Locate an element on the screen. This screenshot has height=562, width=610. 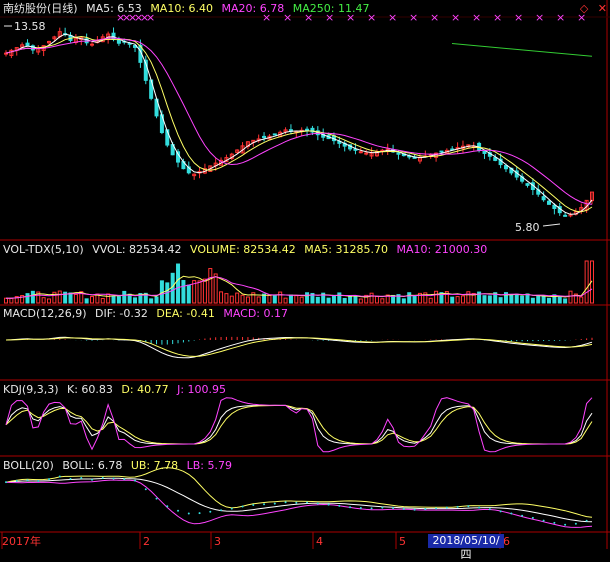
stock-title: 南纺股份(日线) is located at coordinates (40, 8).